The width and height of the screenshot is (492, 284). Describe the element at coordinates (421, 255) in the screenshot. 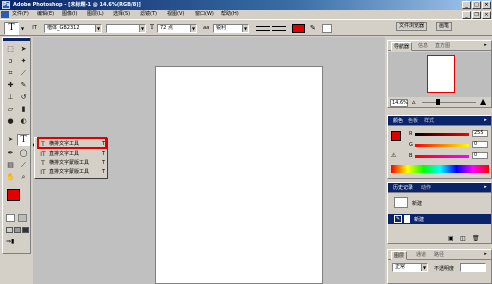

I see `tab-channels: 通道` at that location.